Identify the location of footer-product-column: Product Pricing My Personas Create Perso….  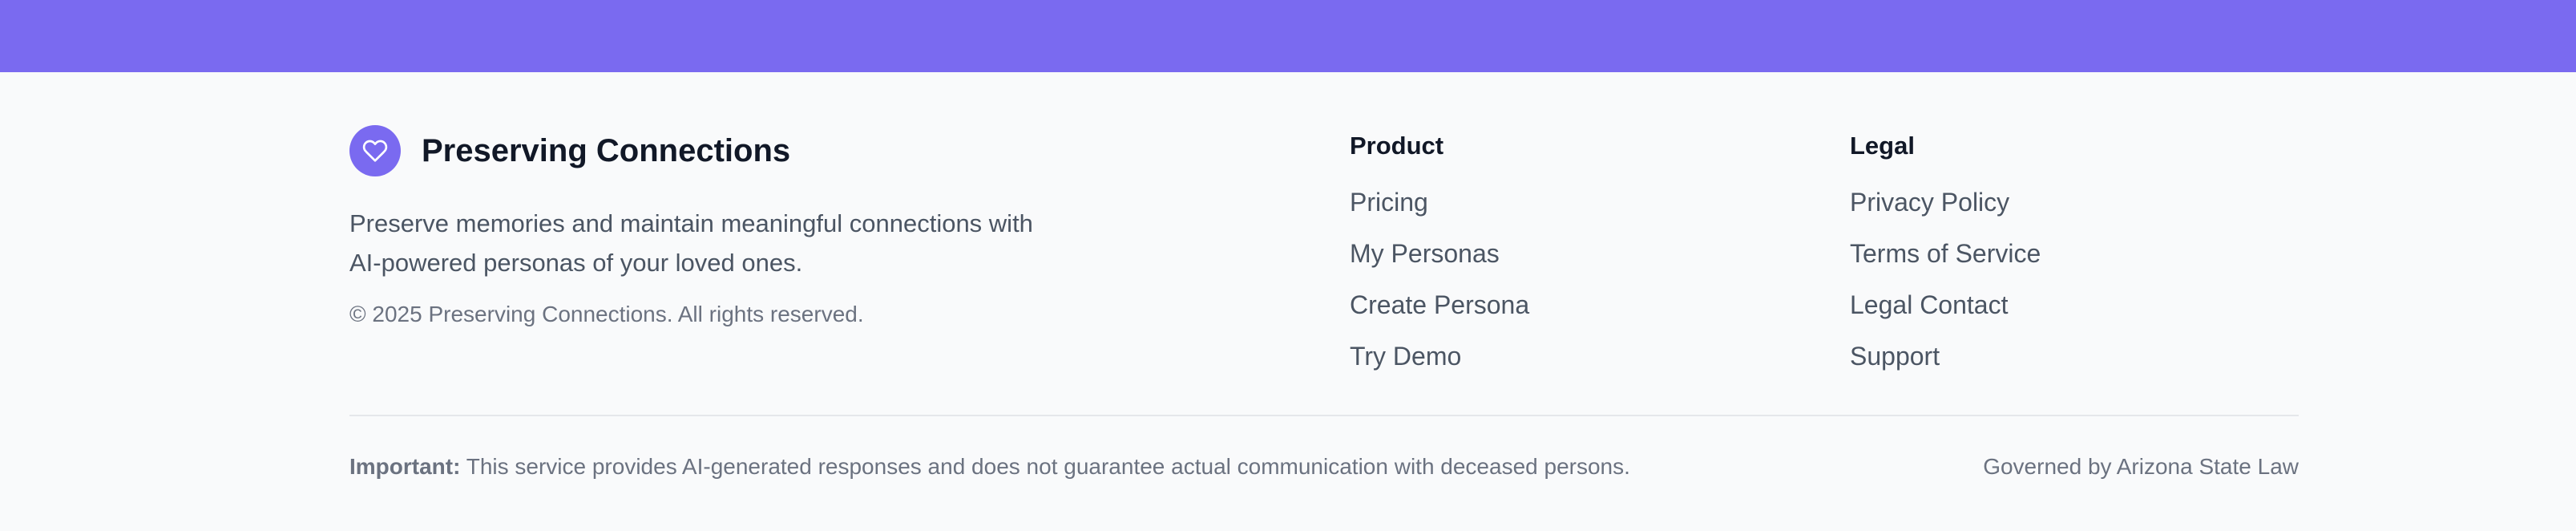
(1550, 261).